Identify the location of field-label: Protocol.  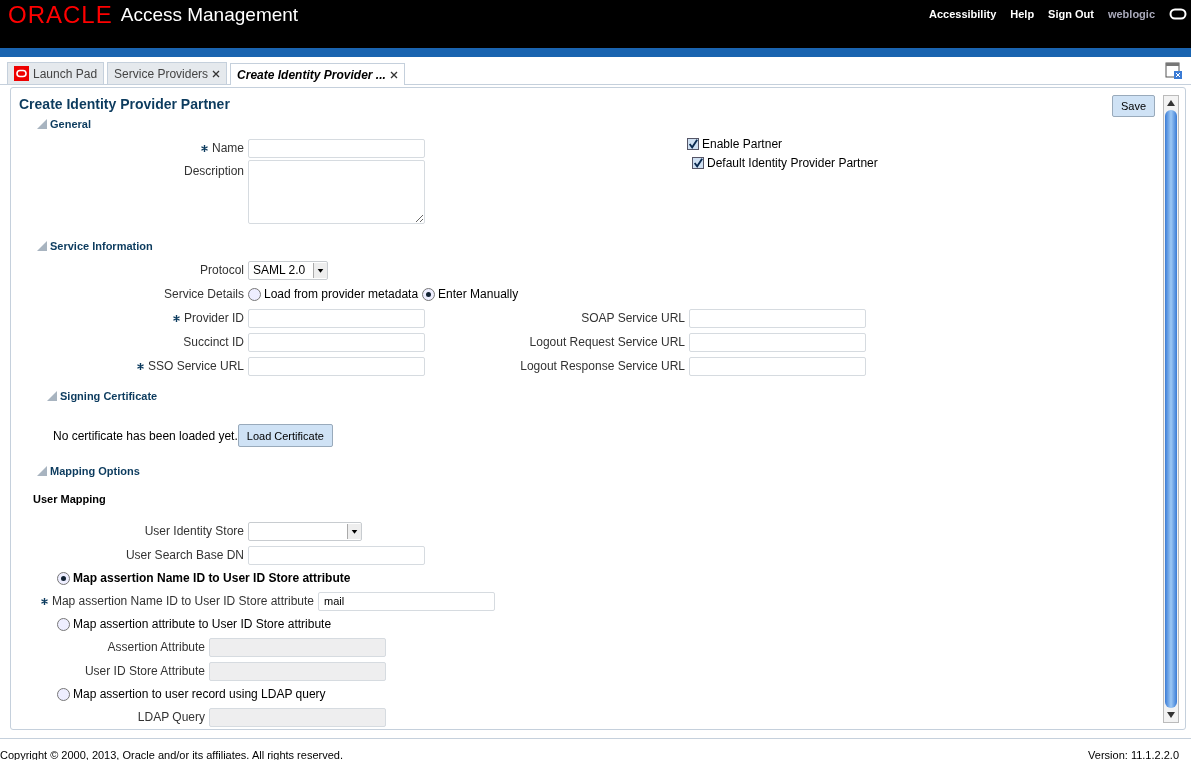
(221, 270).